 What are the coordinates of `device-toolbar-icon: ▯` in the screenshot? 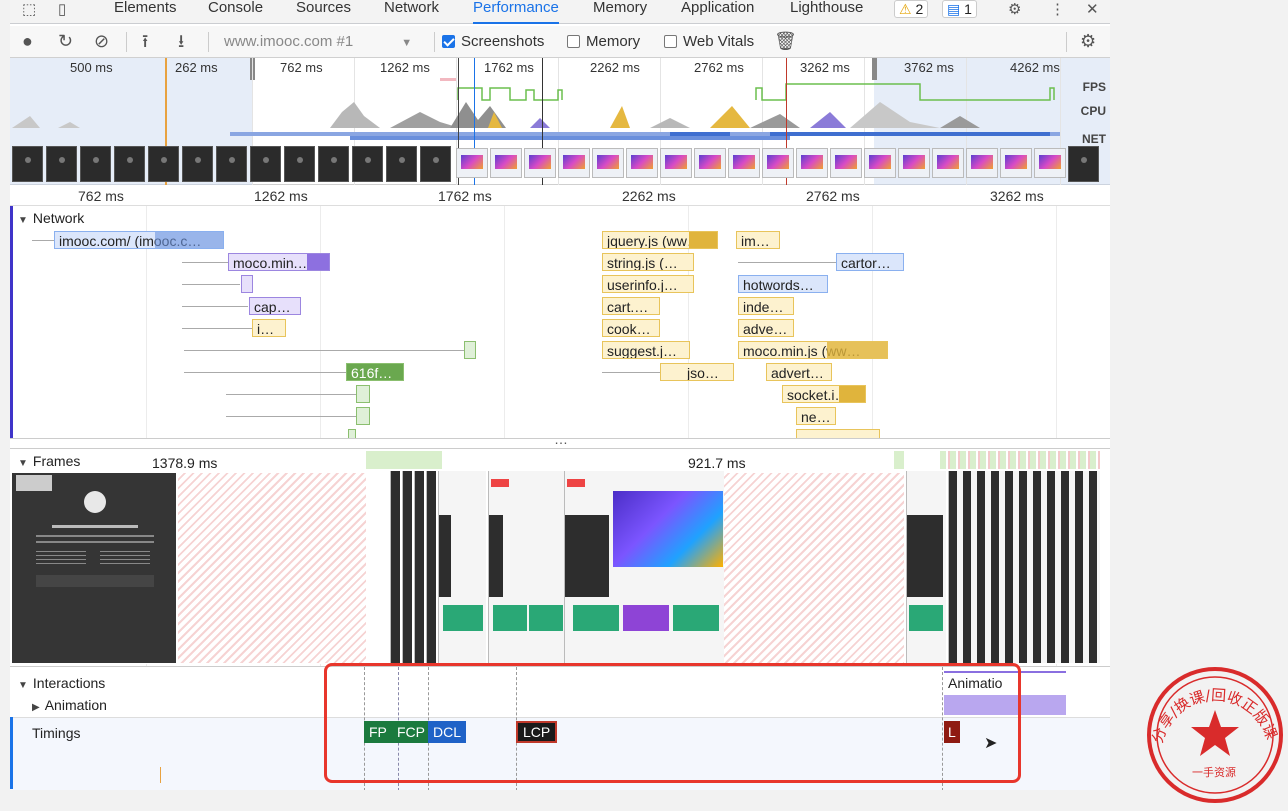 It's located at (62, 9).